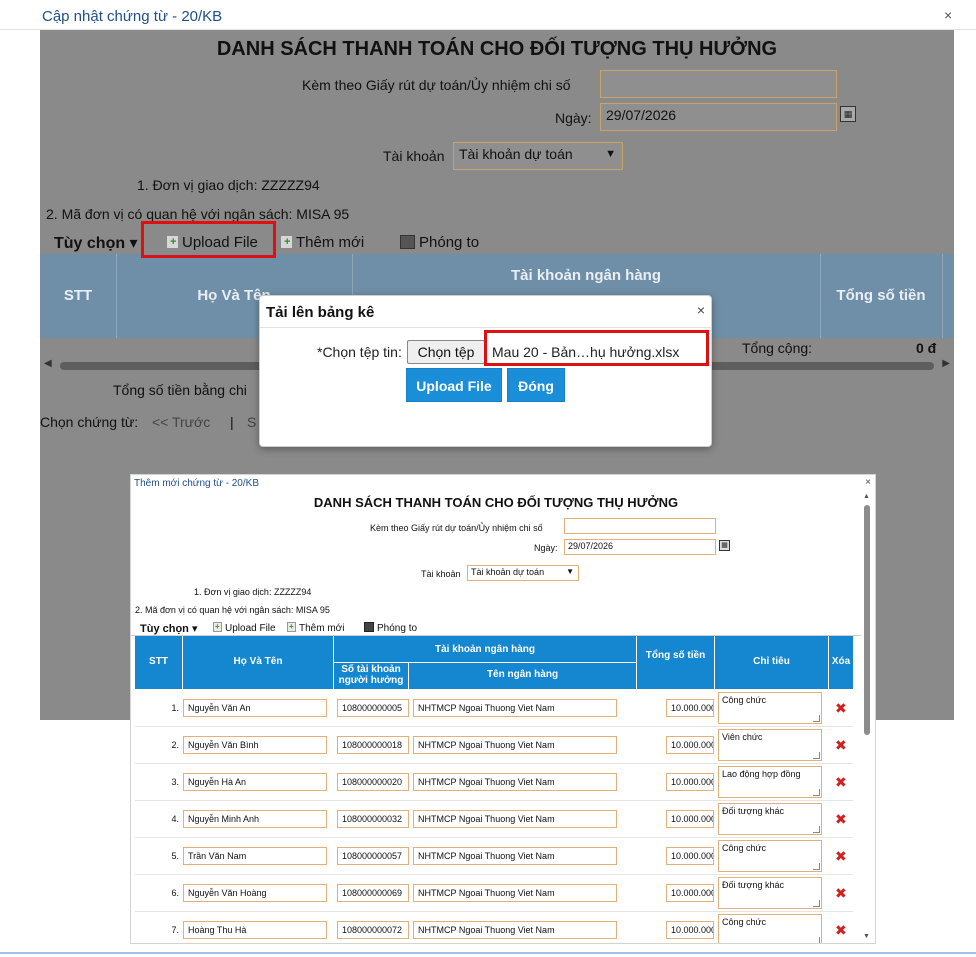 The image size is (976, 957). What do you see at coordinates (255, 930) in the screenshot?
I see `row-name-input: Hoàng Thu Hà` at bounding box center [255, 930].